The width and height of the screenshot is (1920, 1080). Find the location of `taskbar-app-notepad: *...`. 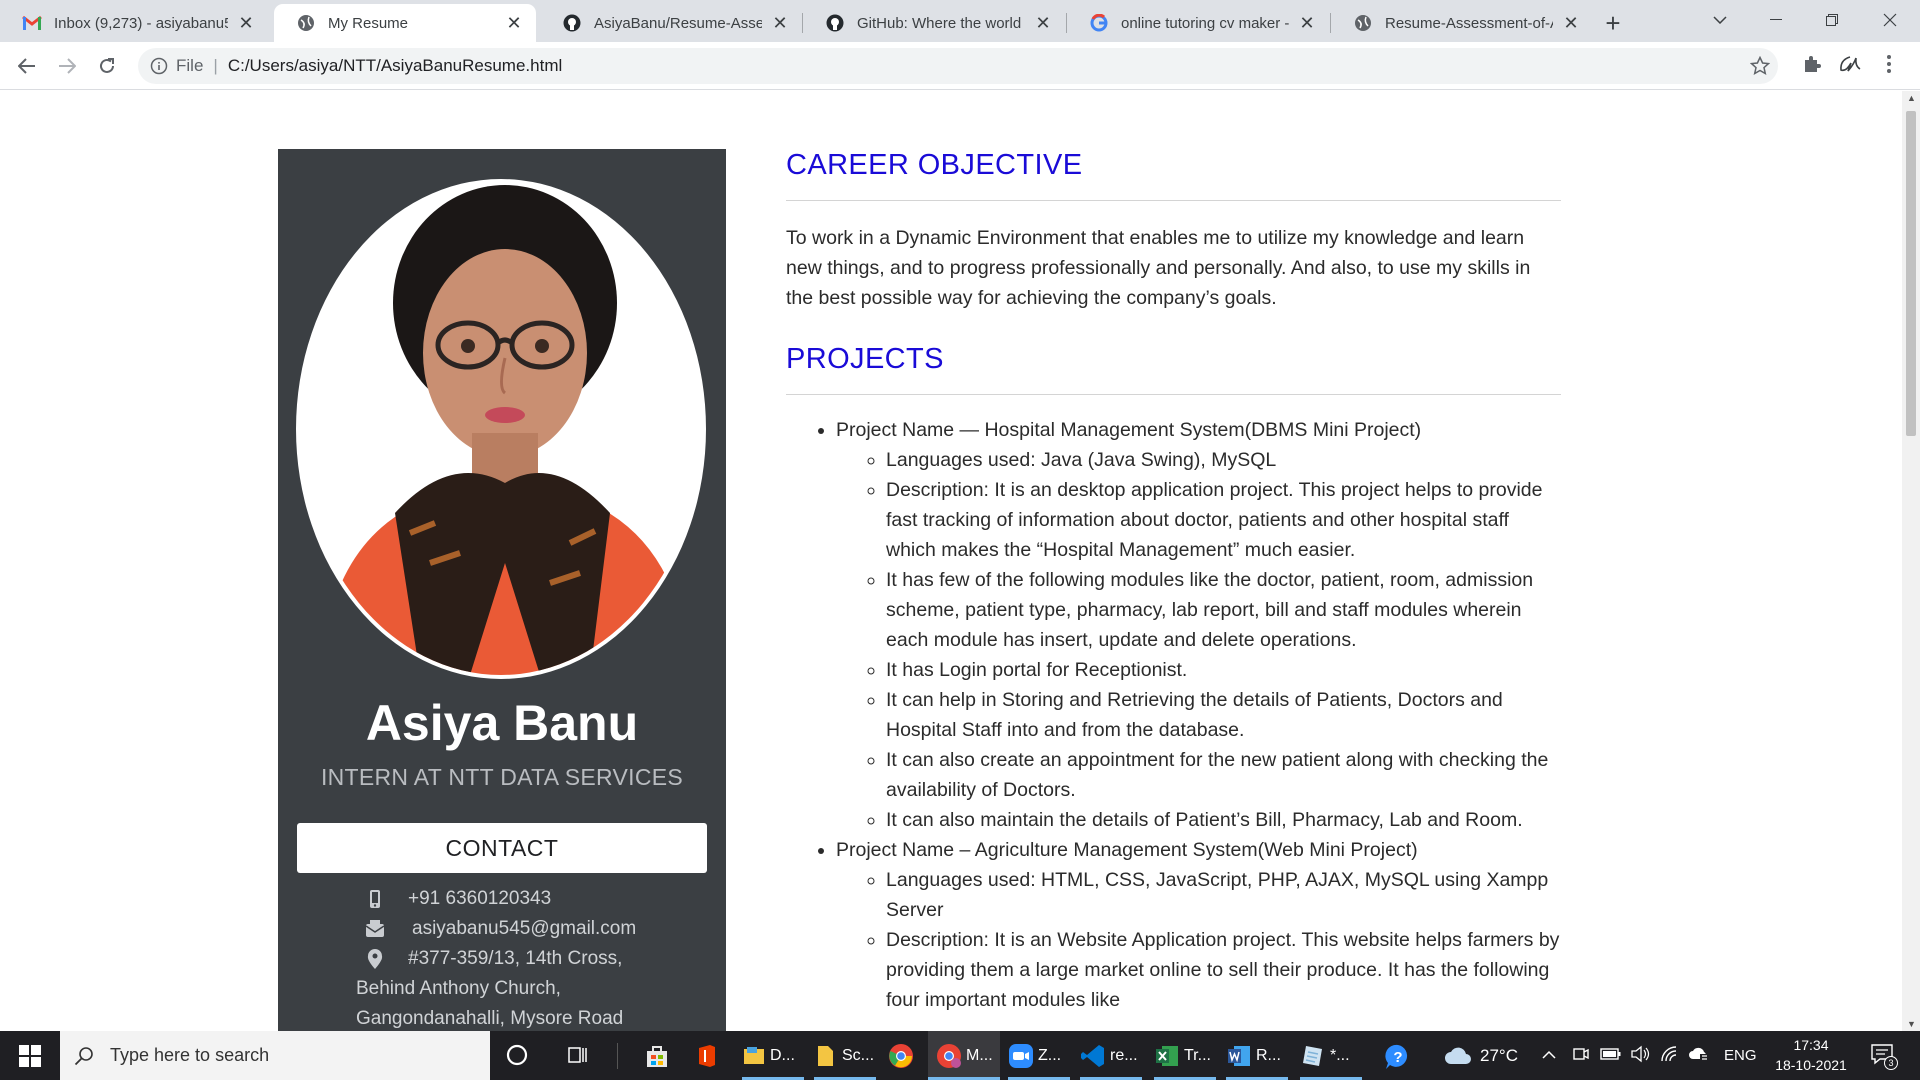

taskbar-app-notepad: *... is located at coordinates (1331, 1055).